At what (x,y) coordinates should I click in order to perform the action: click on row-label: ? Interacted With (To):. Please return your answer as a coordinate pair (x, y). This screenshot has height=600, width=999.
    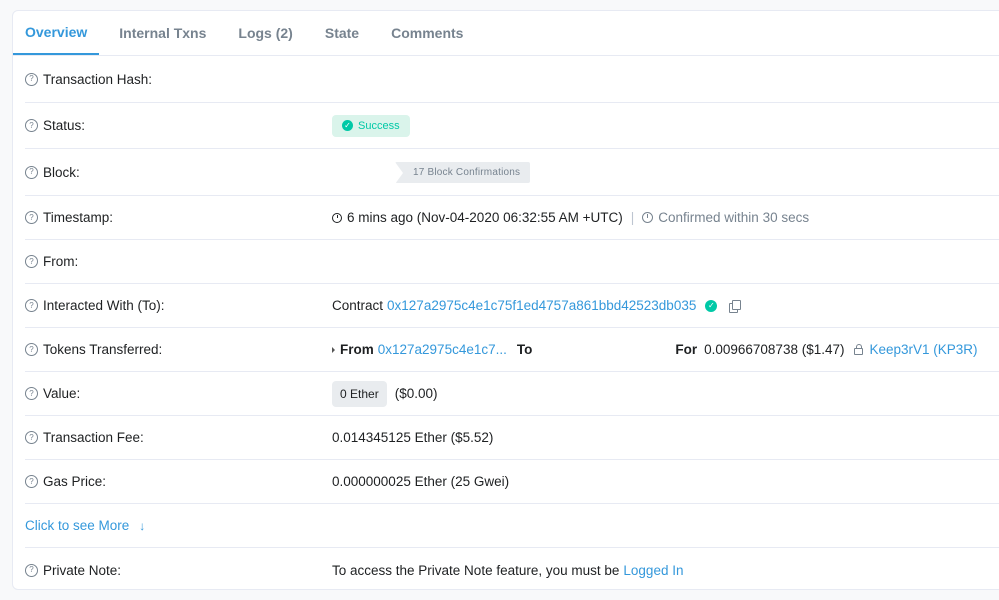
    Looking at the image, I should click on (178, 305).